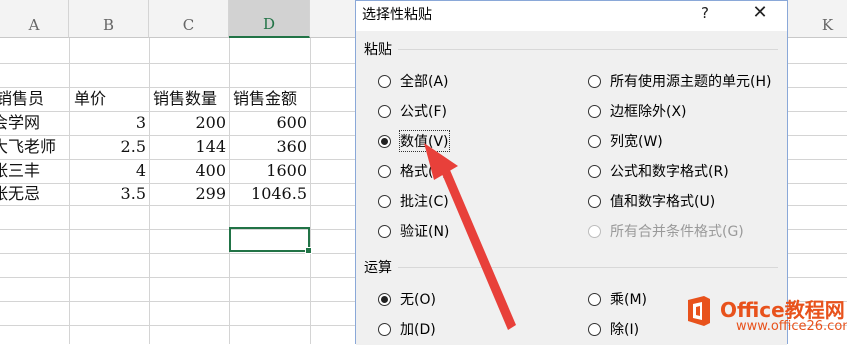 Image resolution: width=847 pixels, height=345 pixels. I want to click on active-cell-selection, so click(270, 240).